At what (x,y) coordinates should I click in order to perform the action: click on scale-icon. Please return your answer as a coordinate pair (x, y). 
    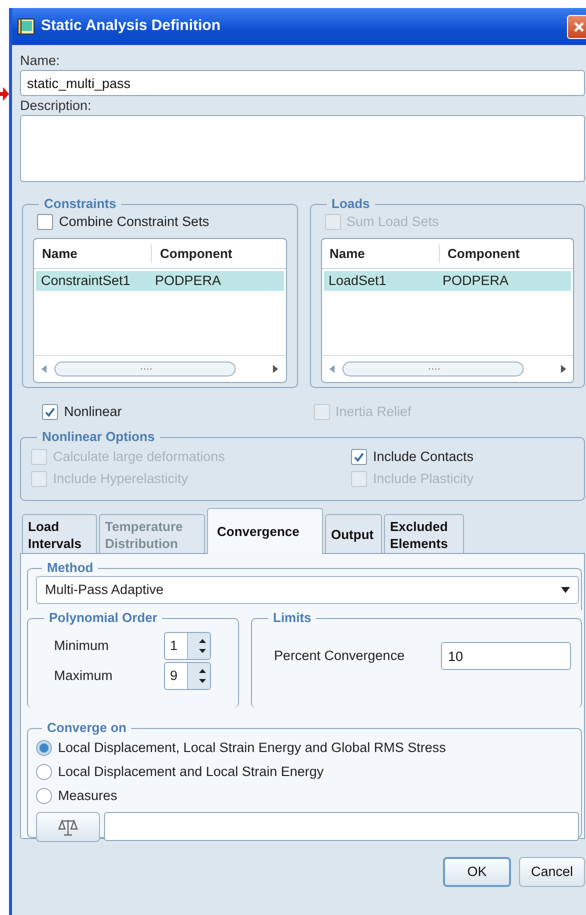
    Looking at the image, I should click on (68, 827).